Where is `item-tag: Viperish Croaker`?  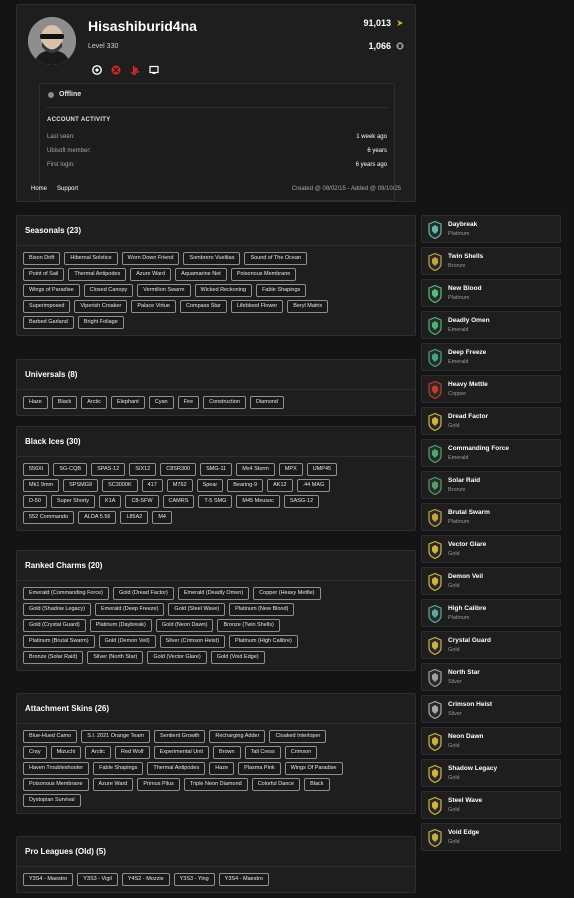
item-tag: Viperish Croaker is located at coordinates (101, 306).